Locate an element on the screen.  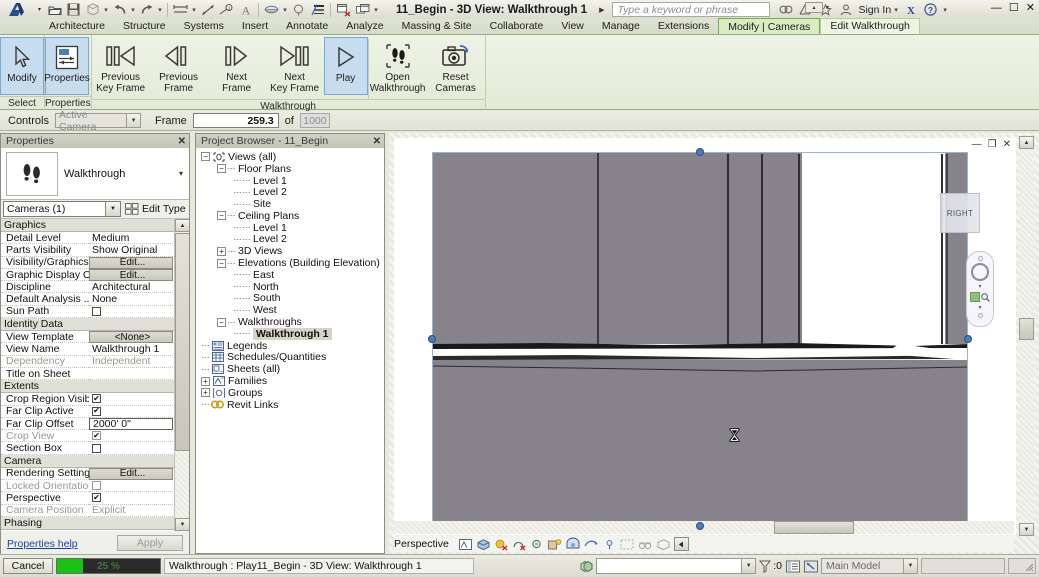
tag-icon: 1 is located at coordinates (226, 10).